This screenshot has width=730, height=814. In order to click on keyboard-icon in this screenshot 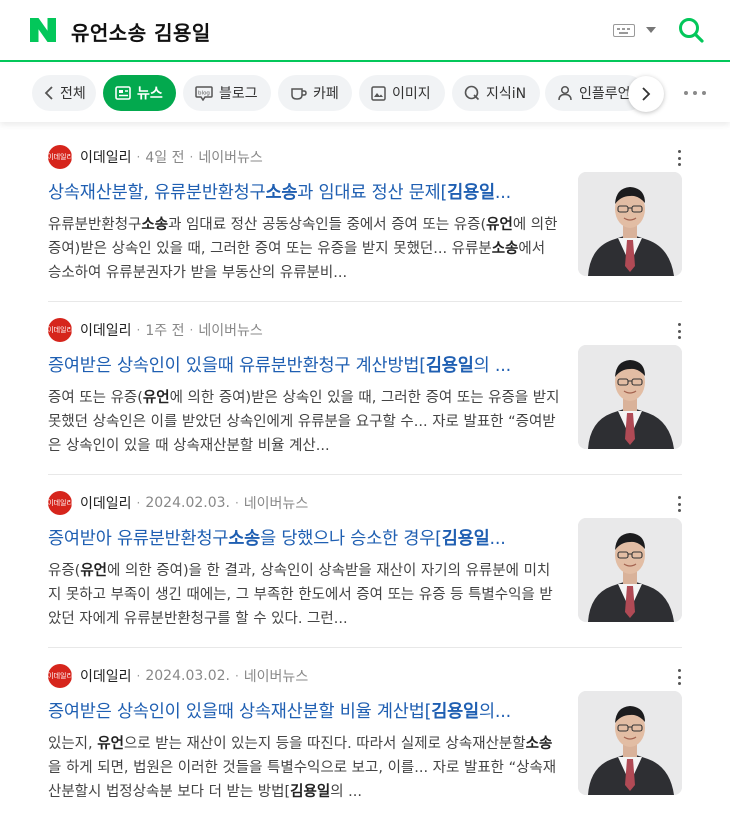, I will do `click(624, 30)`.